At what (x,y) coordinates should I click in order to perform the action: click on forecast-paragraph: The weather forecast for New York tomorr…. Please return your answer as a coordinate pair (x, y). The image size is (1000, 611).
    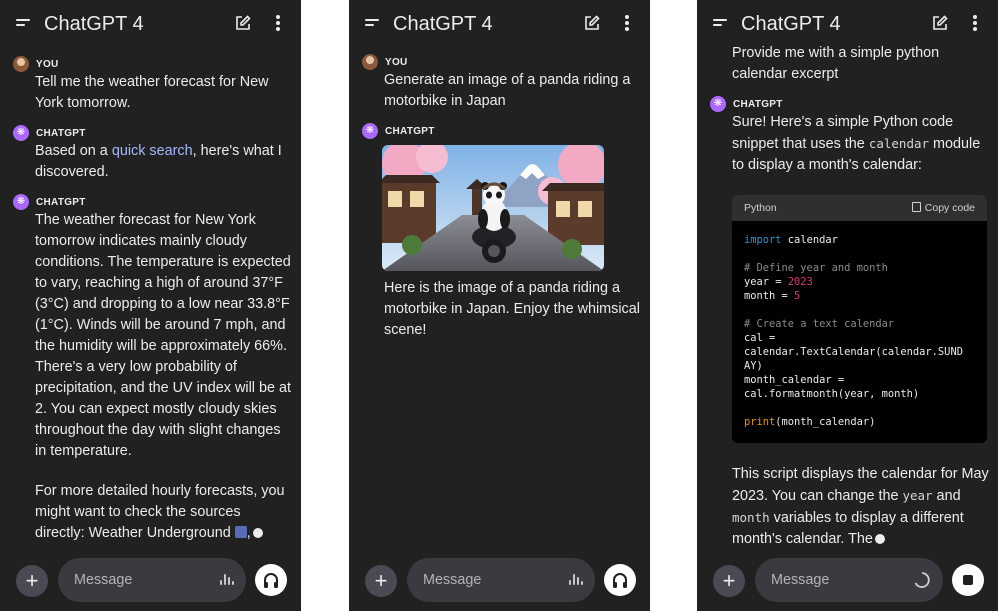
    Looking at the image, I should click on (163, 335).